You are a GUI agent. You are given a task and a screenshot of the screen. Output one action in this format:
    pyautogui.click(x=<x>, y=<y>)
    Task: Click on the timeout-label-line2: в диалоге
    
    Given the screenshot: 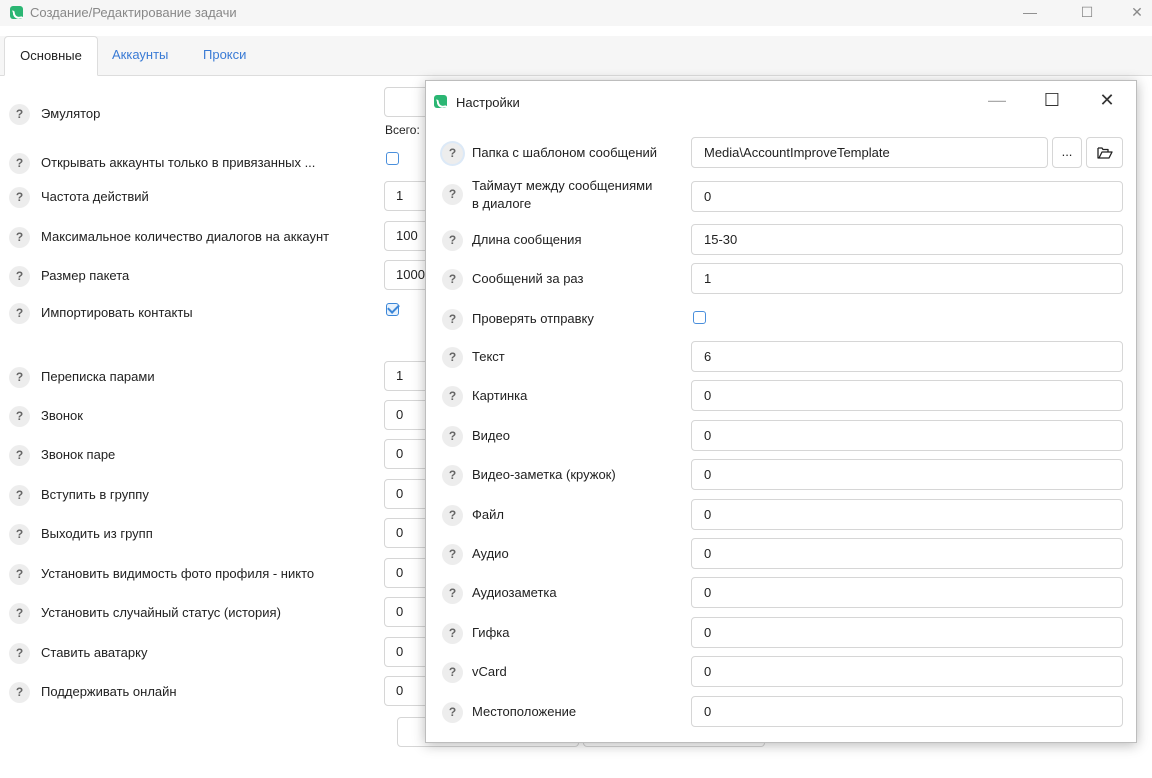 What is the action you would take?
    pyautogui.click(x=502, y=203)
    